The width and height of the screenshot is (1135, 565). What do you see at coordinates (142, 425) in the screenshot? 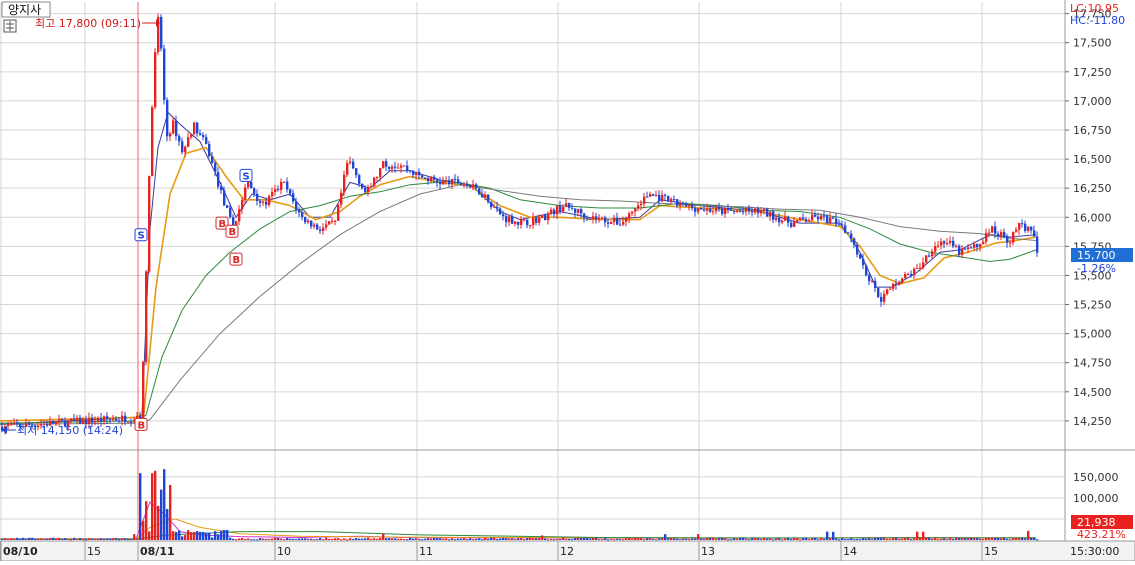
I see `signal-label: B` at bounding box center [142, 425].